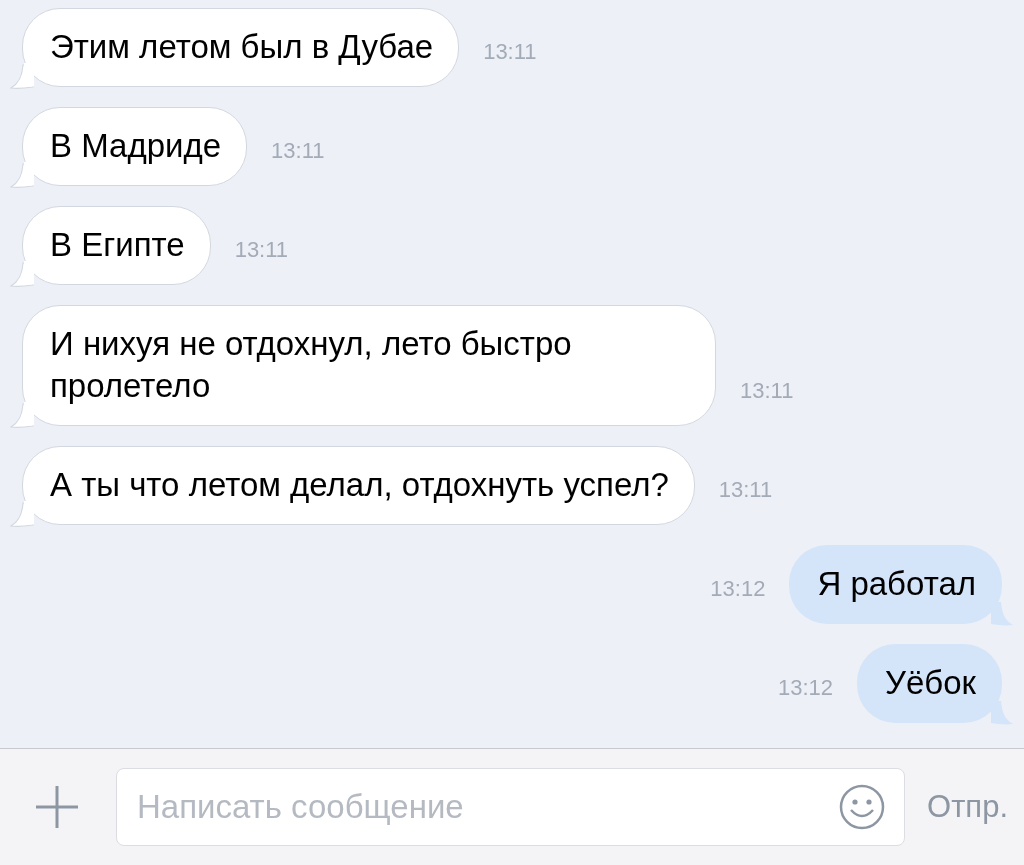 The image size is (1024, 865). What do you see at coordinates (862, 807) in the screenshot?
I see `smiley-icon` at bounding box center [862, 807].